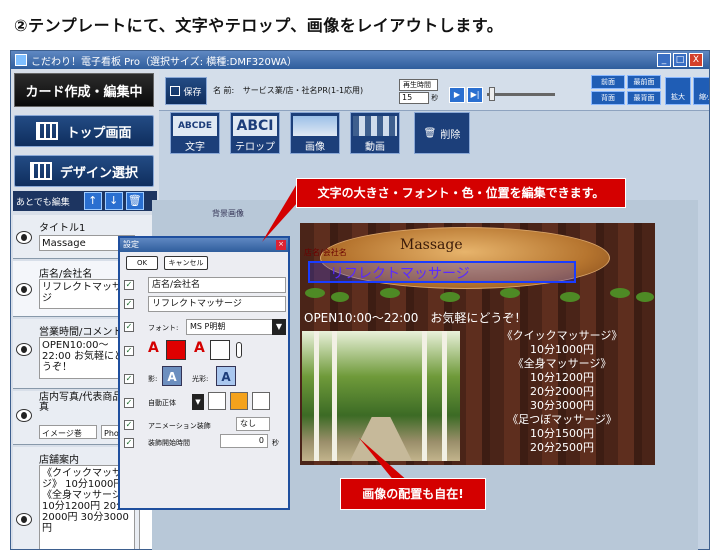 Image resolution: width=720 pixels, height=550 pixels. I want to click on layer-name: タイトル1, so click(62, 228).